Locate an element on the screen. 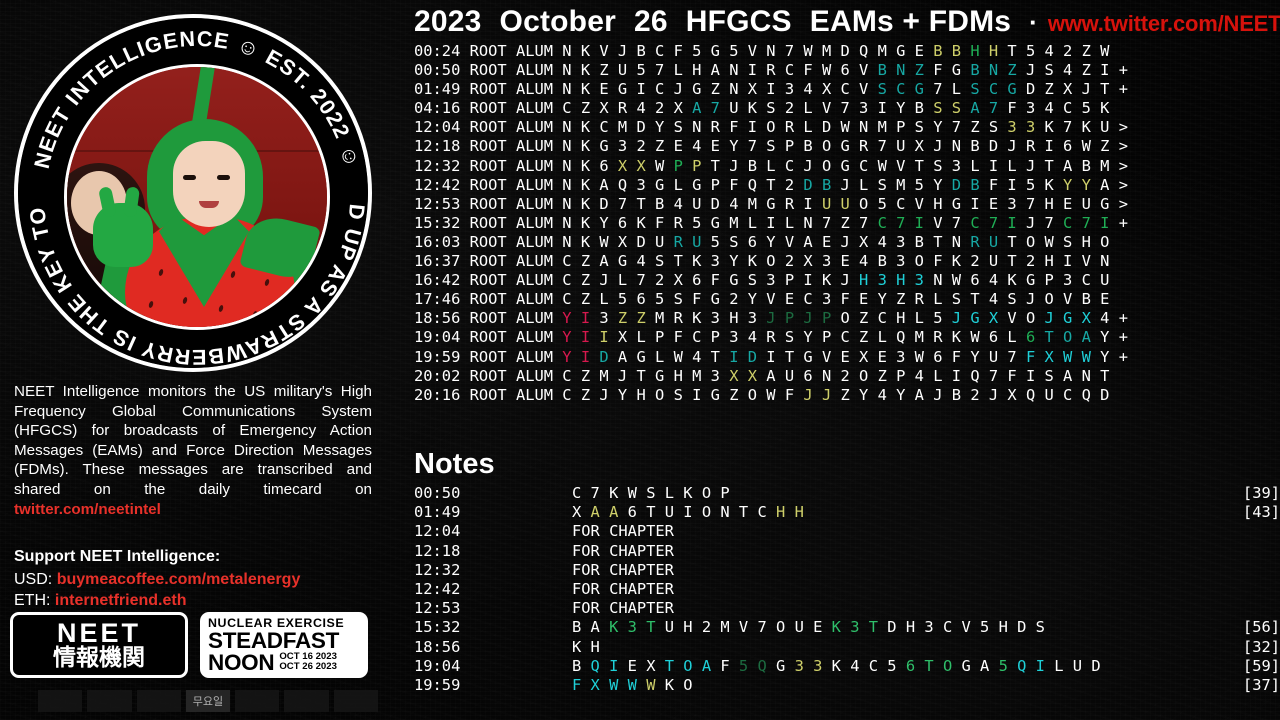 This screenshot has height=720, width=1280. eam-char: V is located at coordinates (794, 241).